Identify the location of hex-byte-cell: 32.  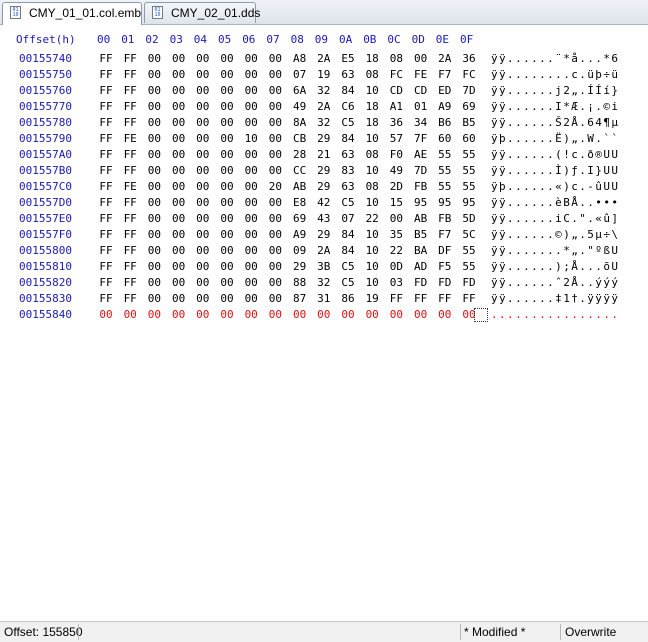
(324, 282).